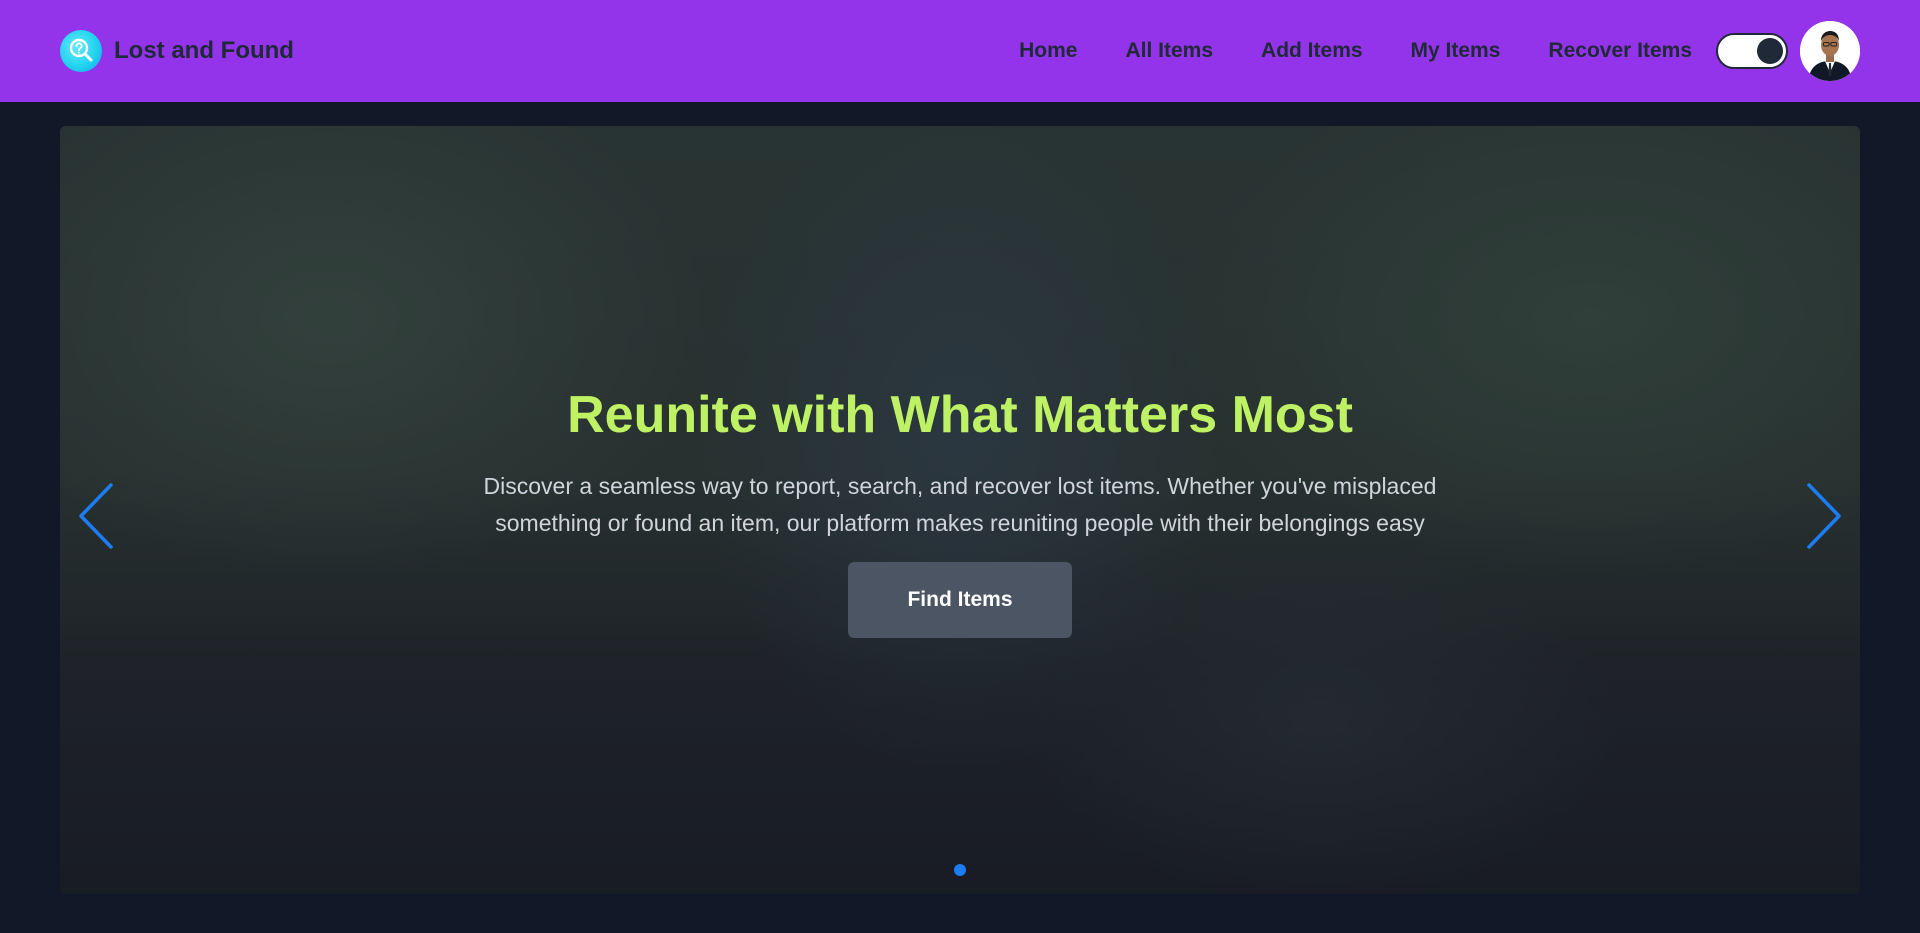  Describe the element at coordinates (204, 50) in the screenshot. I see `brand-title: Lost and Found` at that location.